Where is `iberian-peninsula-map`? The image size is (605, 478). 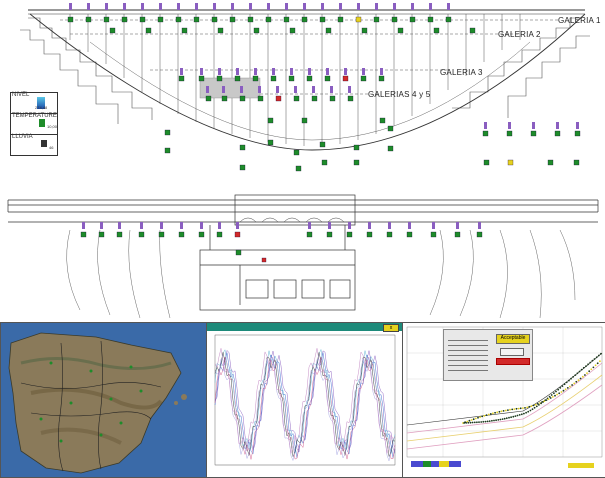 iberian-peninsula-map is located at coordinates (103, 400).